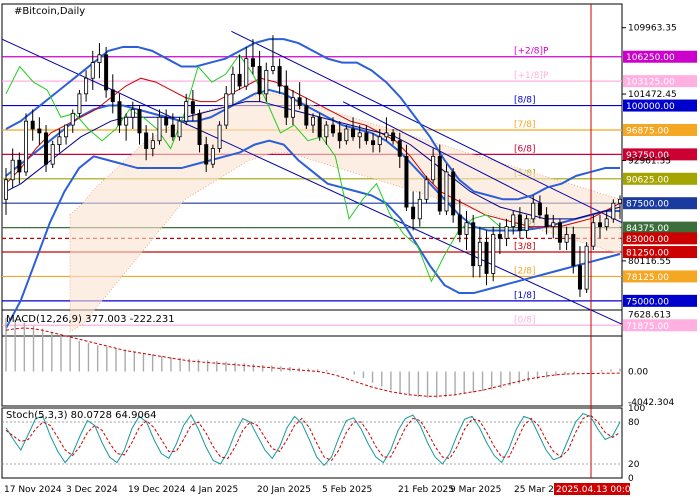 The image size is (700, 500). What do you see at coordinates (652, 29) in the screenshot?
I see `price-tick-label: 109963.35` at bounding box center [652, 29].